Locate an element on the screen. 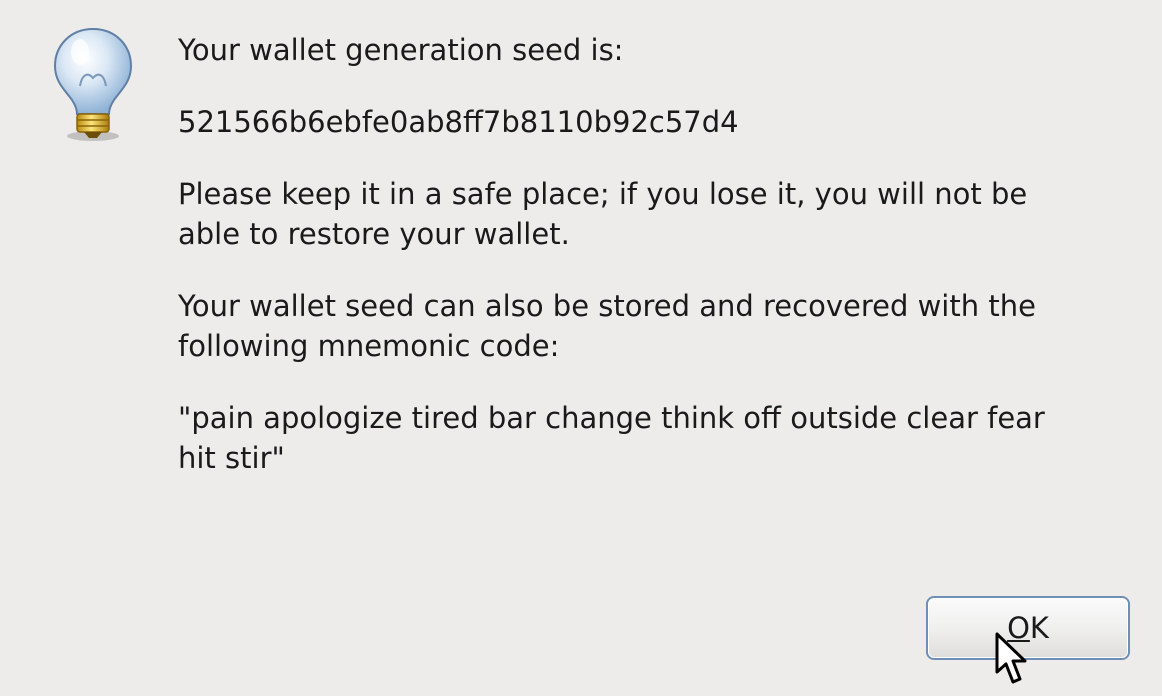 The height and width of the screenshot is (696, 1162). ok-label-rest: K is located at coordinates (1039, 628).